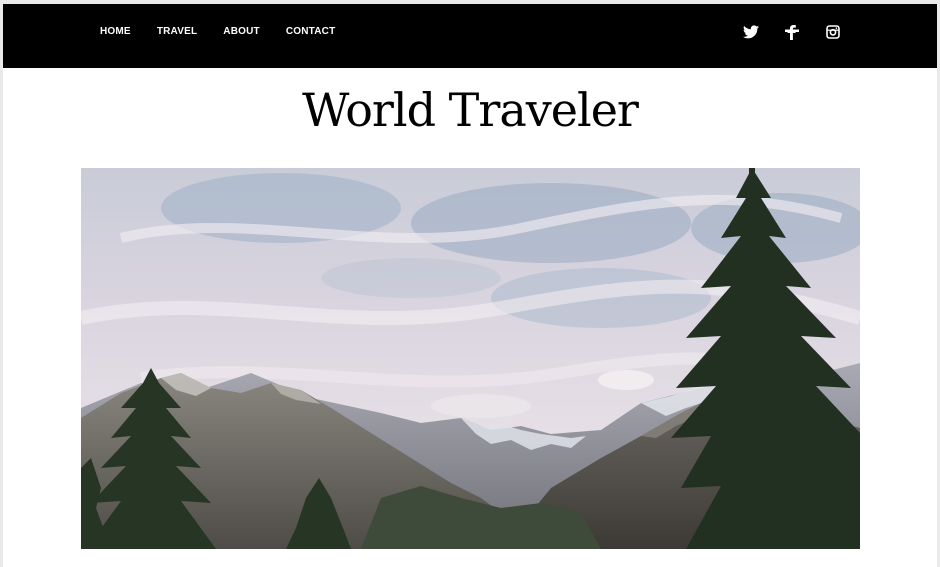  Describe the element at coordinates (751, 32) in the screenshot. I see `twitter-icon` at that location.